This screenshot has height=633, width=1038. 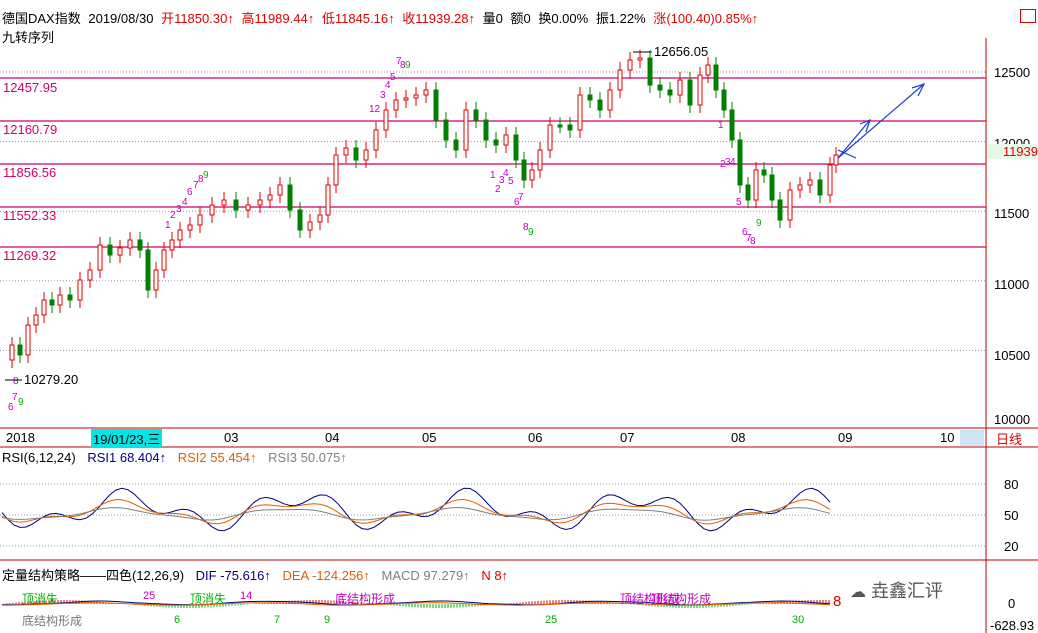 What do you see at coordinates (1011, 484) in the screenshot?
I see `rsi-tick-80: 80` at bounding box center [1011, 484].